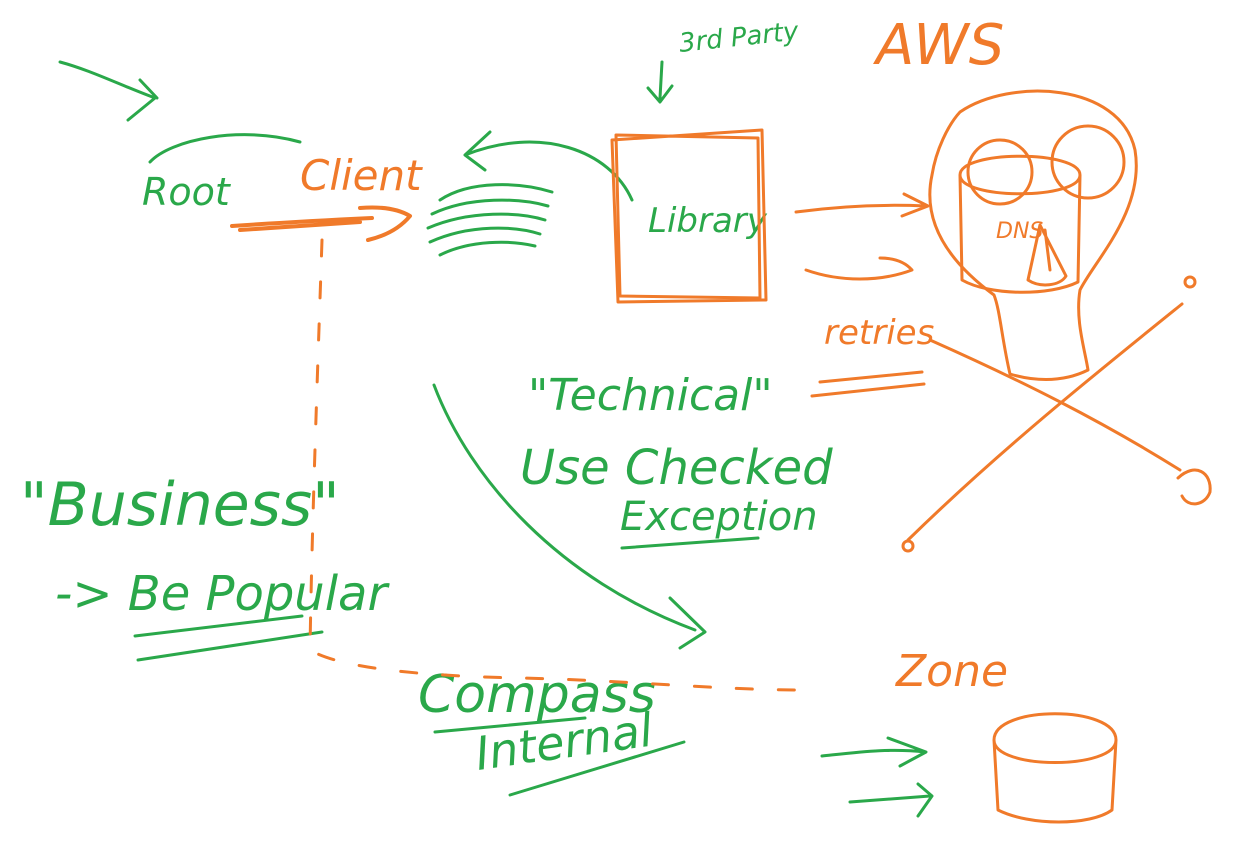 This screenshot has height=841, width=1254. Describe the element at coordinates (868, 384) in the screenshot. I see `retries-return-arrows` at that location.